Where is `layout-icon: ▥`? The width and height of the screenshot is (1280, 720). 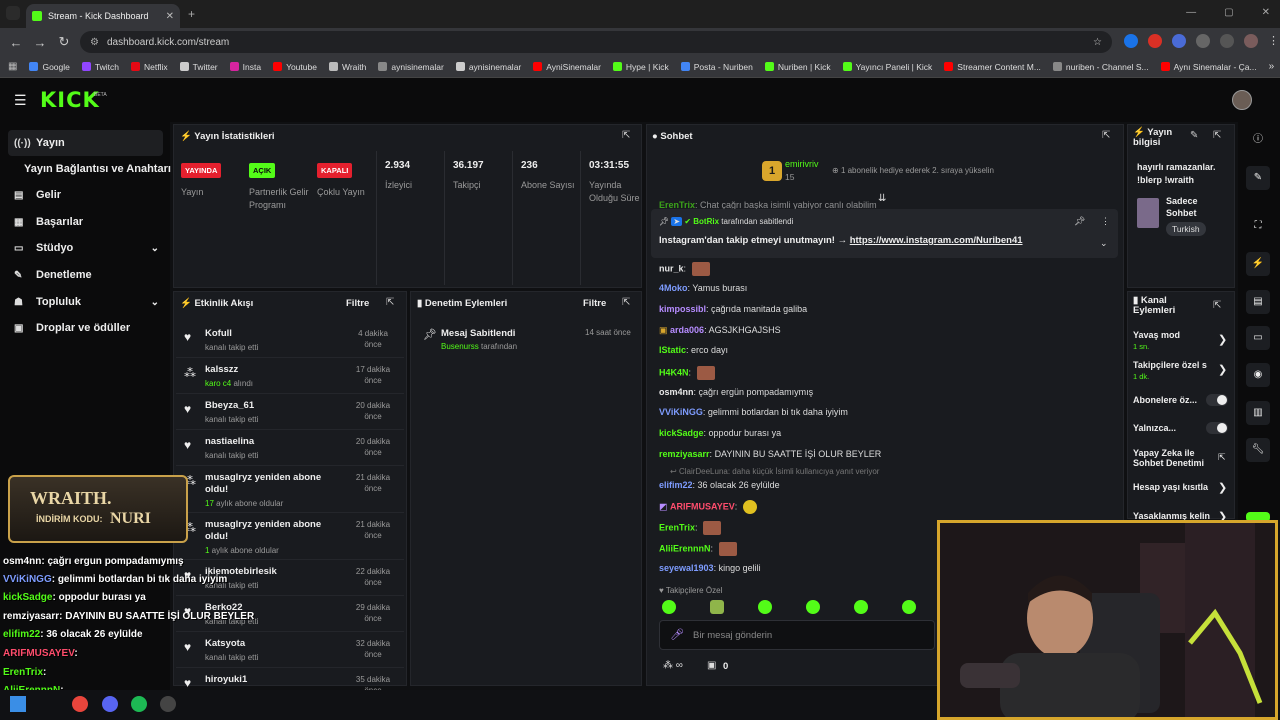
layout-icon: ▥ is located at coordinates (1258, 413).